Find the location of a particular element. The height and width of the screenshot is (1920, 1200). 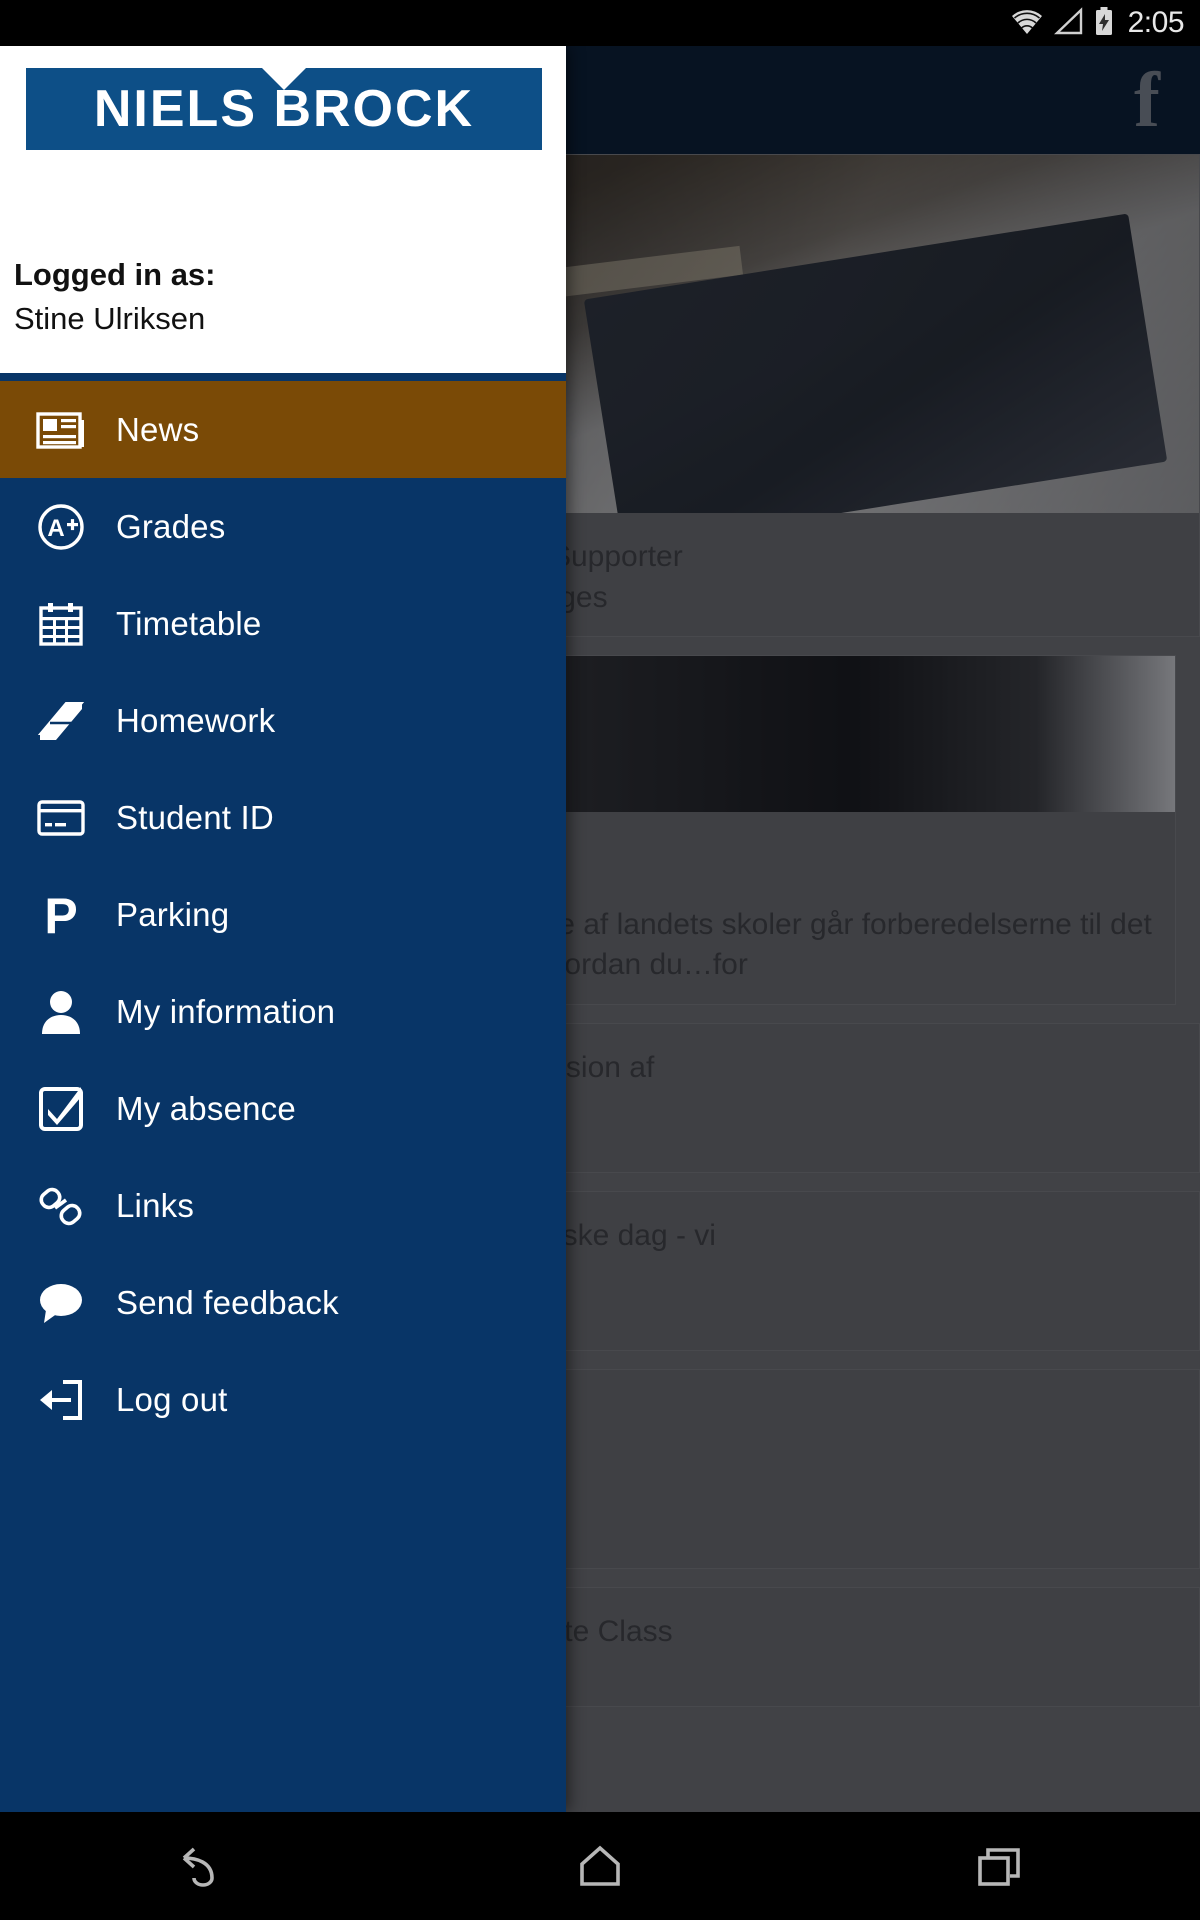

svg-text: P is located at coordinates (60, 915).